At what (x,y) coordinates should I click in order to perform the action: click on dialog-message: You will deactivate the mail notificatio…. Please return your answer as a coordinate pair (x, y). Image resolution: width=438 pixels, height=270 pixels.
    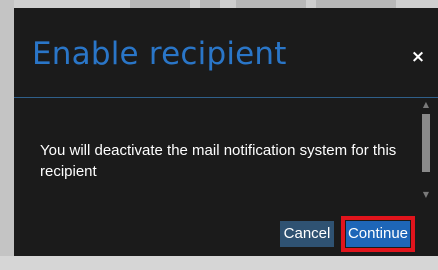
    Looking at the image, I should click on (218, 161).